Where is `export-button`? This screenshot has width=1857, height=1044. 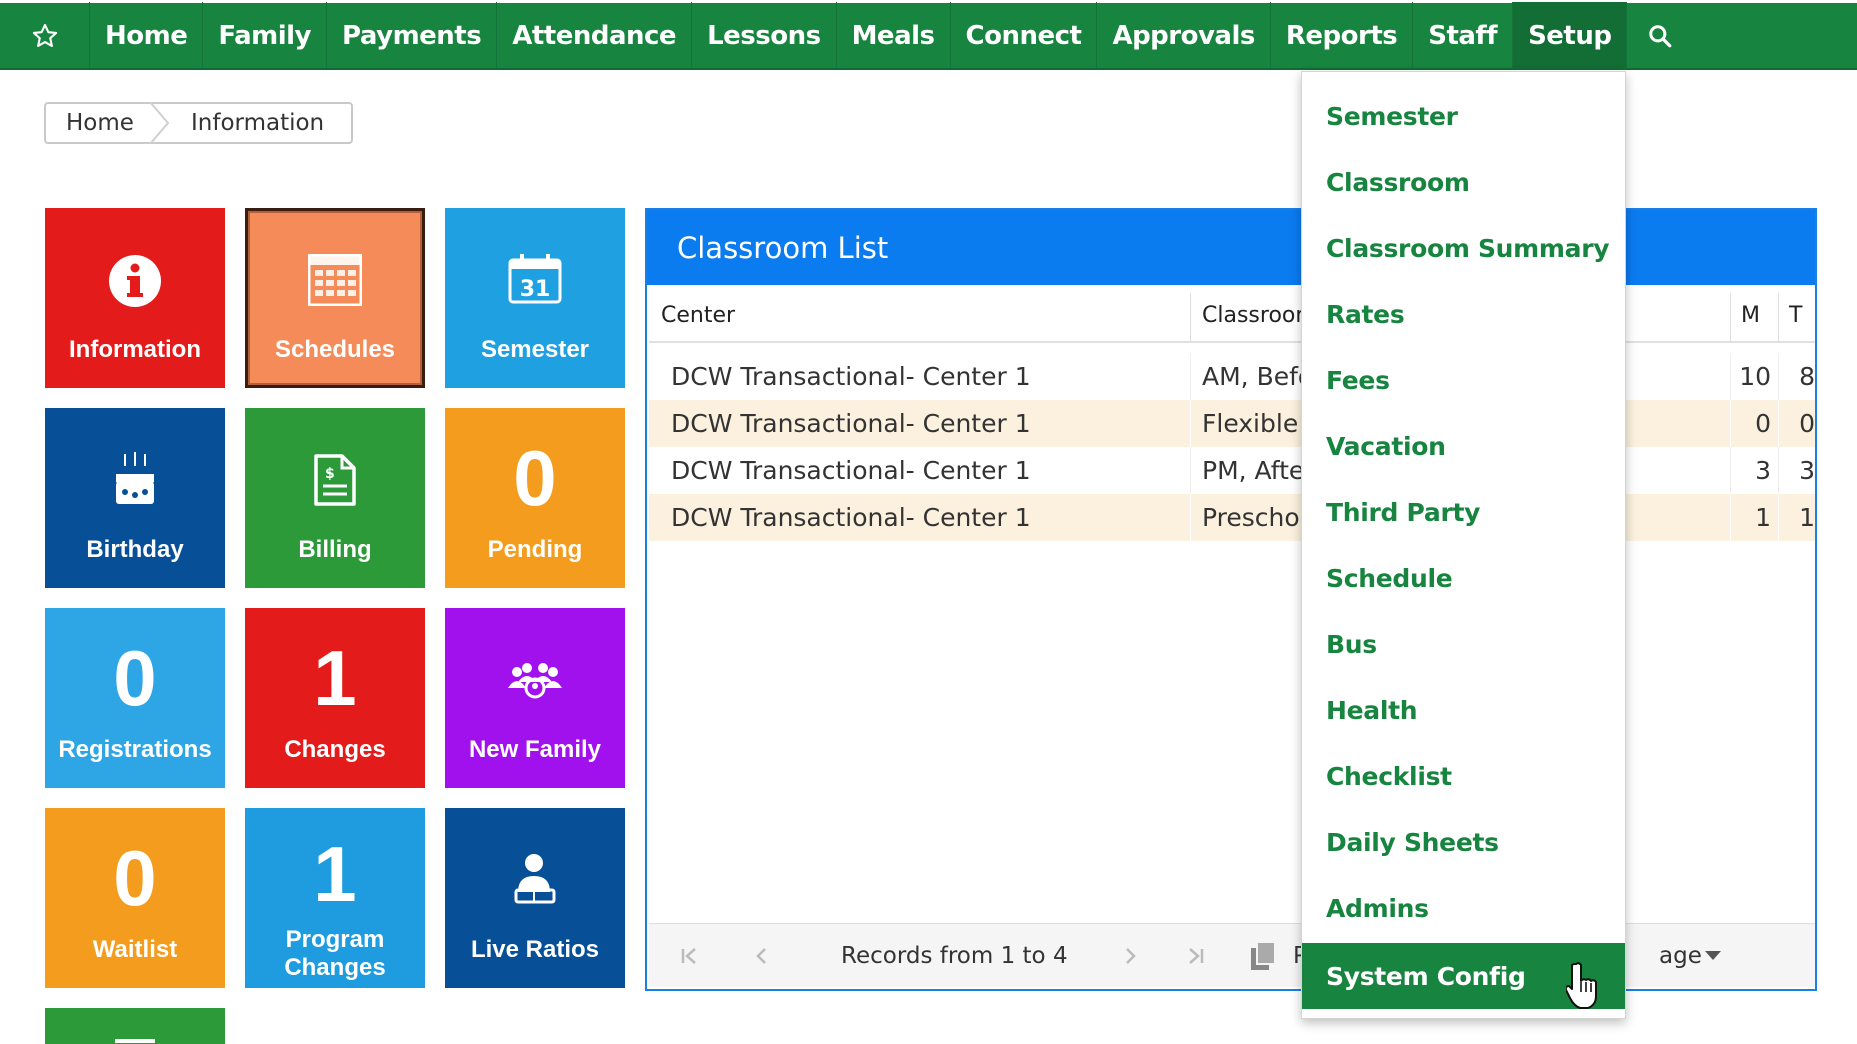 export-button is located at coordinates (1264, 956).